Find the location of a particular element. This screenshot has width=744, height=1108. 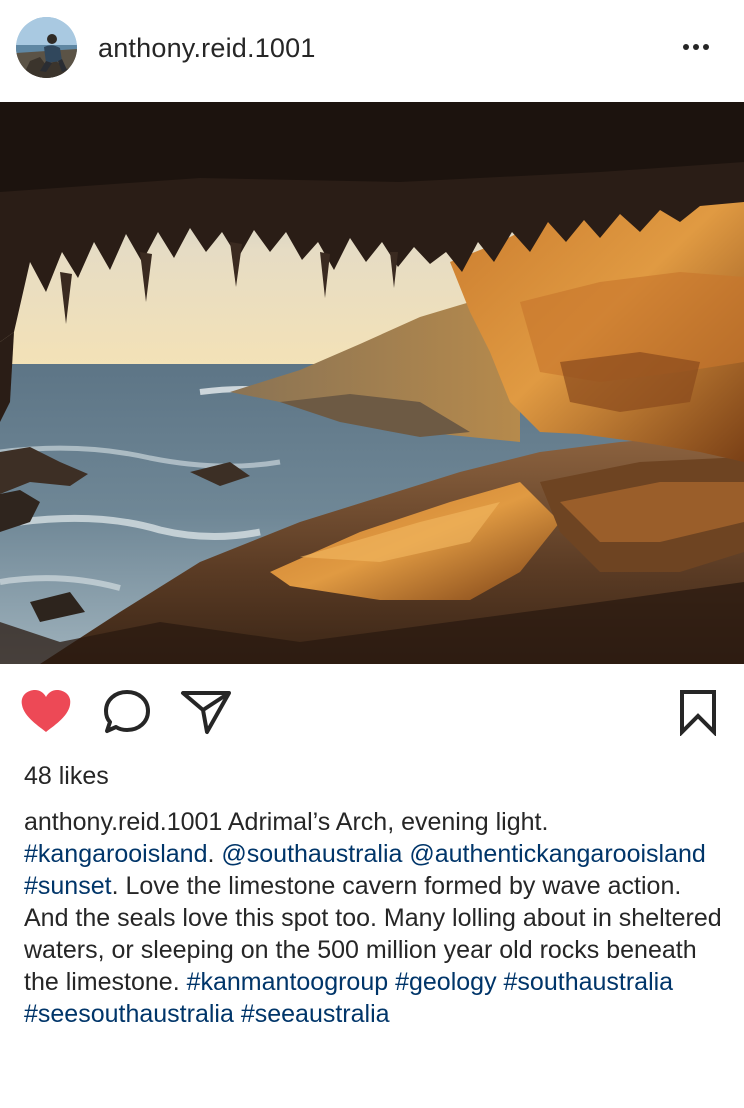

send-icon is located at coordinates (206, 712).